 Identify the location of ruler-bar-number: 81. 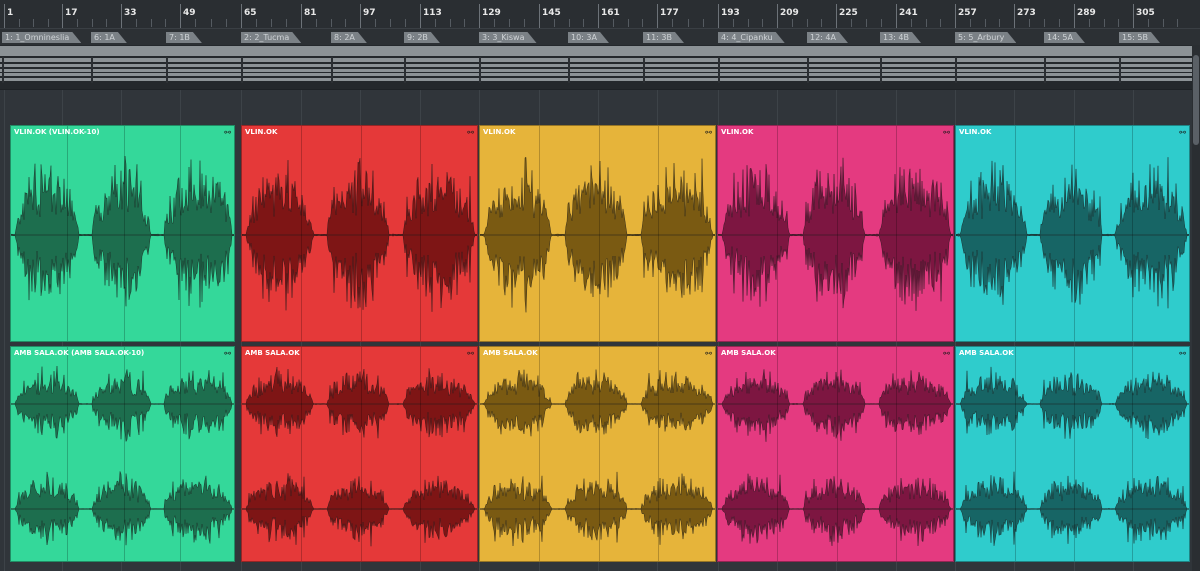
(310, 13).